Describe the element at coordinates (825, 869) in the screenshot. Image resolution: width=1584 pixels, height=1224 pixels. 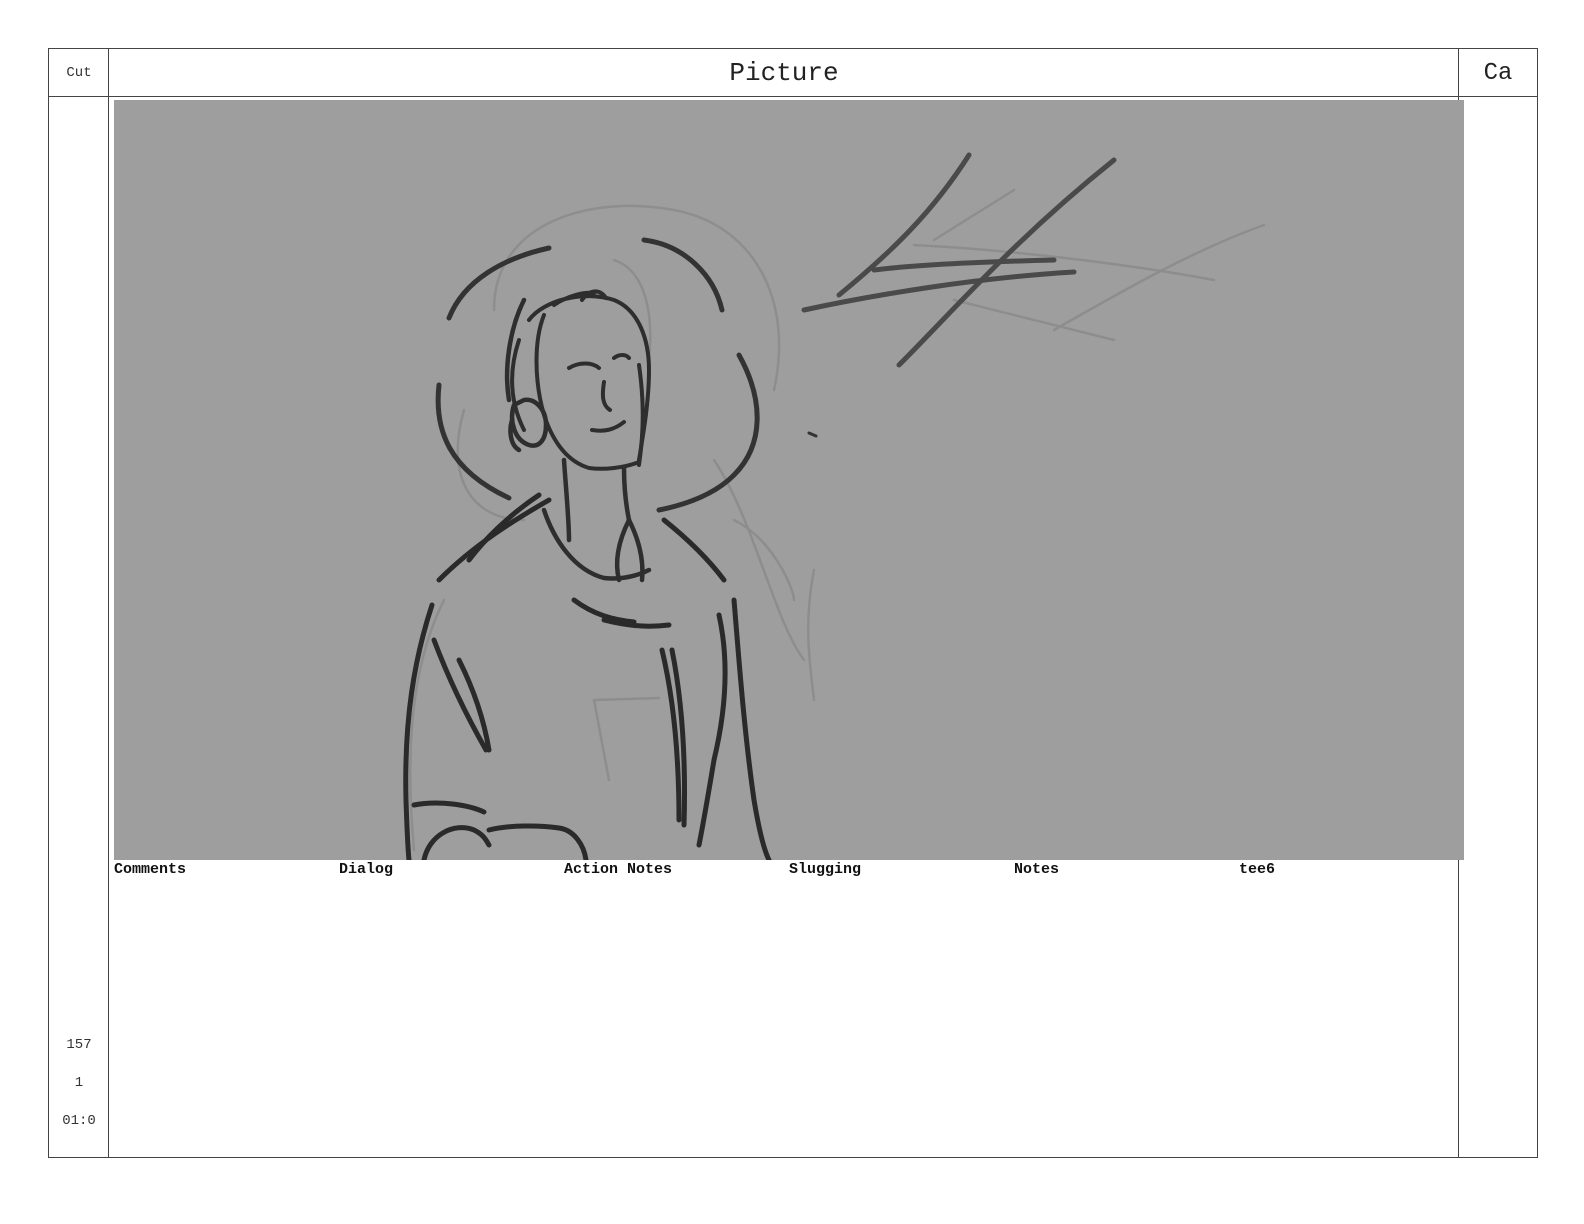
I see `slugging-label: Slugging` at that location.